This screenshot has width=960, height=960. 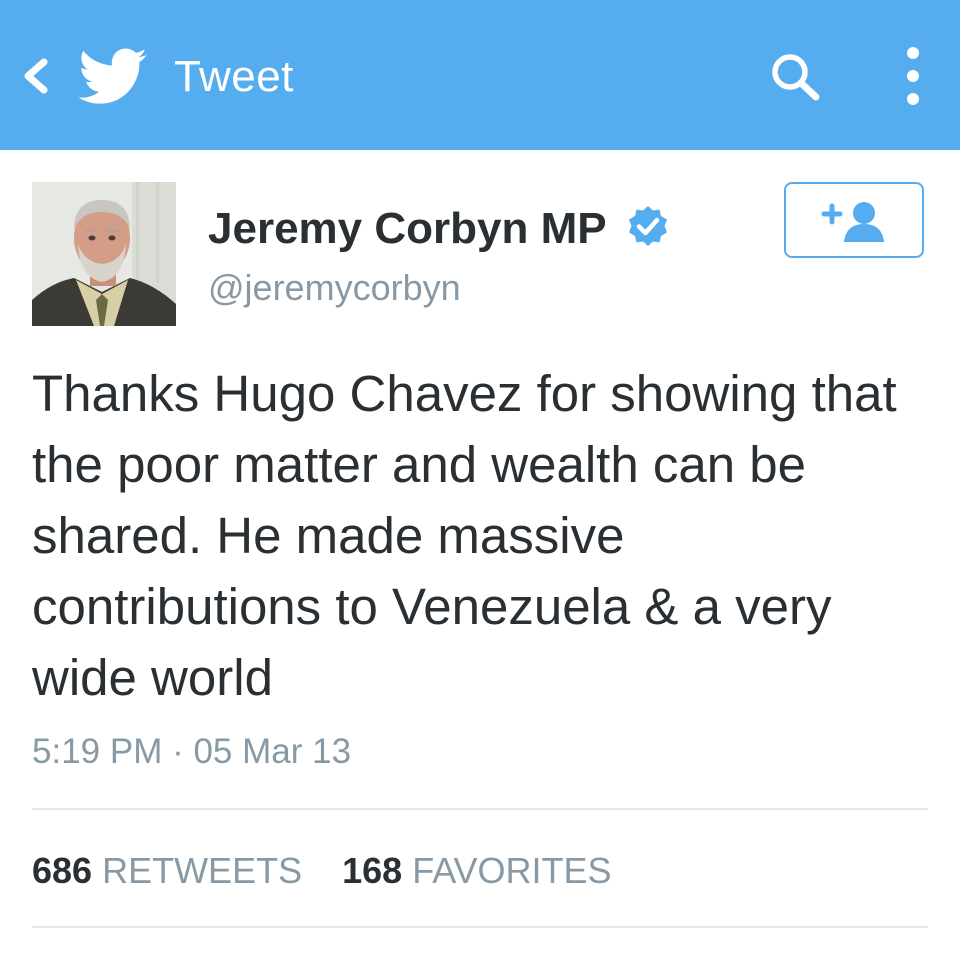 What do you see at coordinates (337, 871) in the screenshot?
I see `tweet-stats: 686 RETWEETS 168 FAVORITES` at bounding box center [337, 871].